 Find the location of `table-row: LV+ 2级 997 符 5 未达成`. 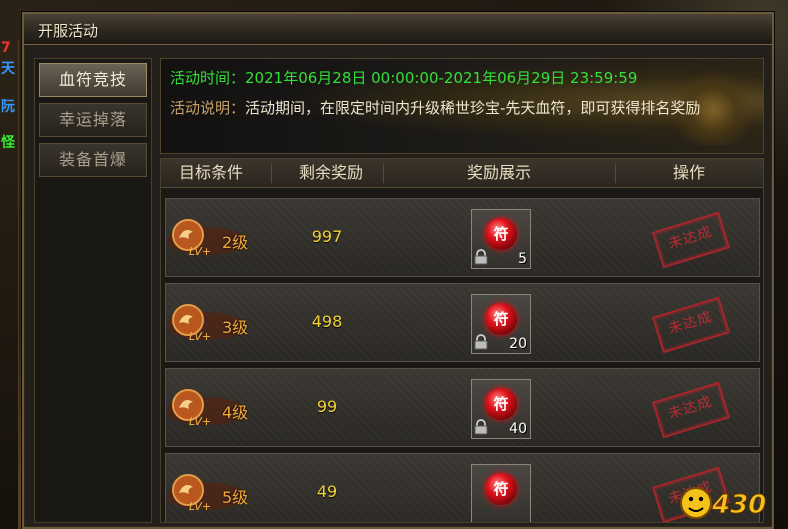

table-row: LV+ 2级 997 符 5 未达成 is located at coordinates (462, 237).